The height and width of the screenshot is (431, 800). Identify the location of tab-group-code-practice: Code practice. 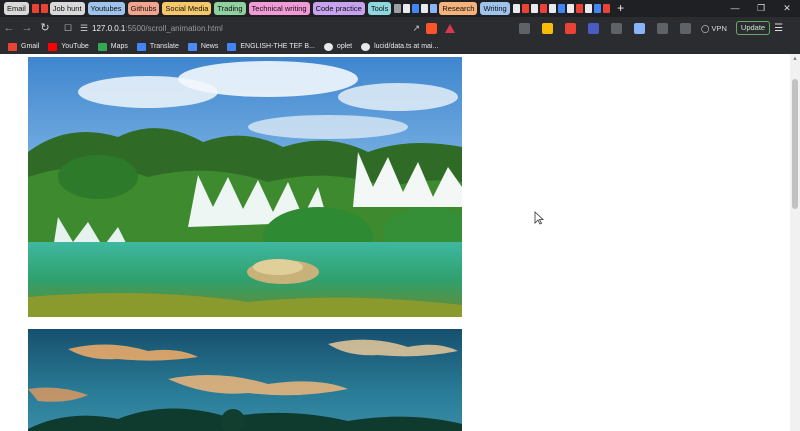
(338, 8).